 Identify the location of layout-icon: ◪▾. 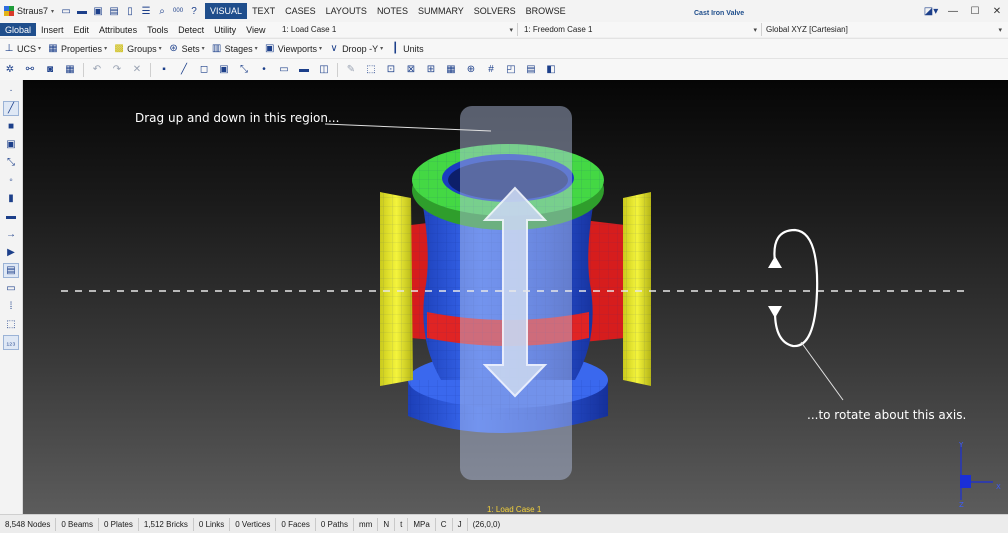
(931, 11).